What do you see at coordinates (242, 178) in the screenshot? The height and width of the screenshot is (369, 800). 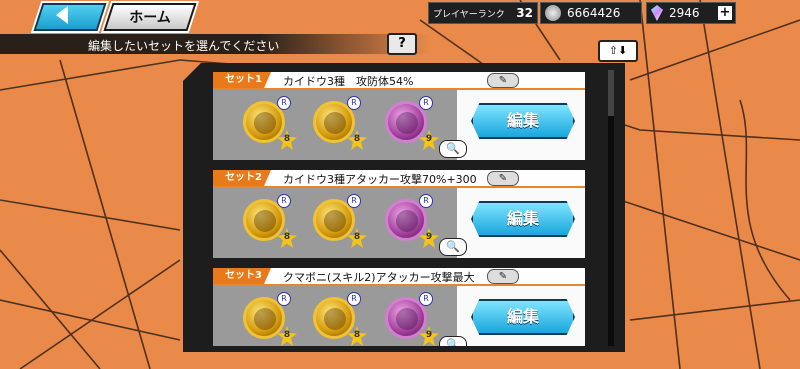 I see `set-tag: セット2` at bounding box center [242, 178].